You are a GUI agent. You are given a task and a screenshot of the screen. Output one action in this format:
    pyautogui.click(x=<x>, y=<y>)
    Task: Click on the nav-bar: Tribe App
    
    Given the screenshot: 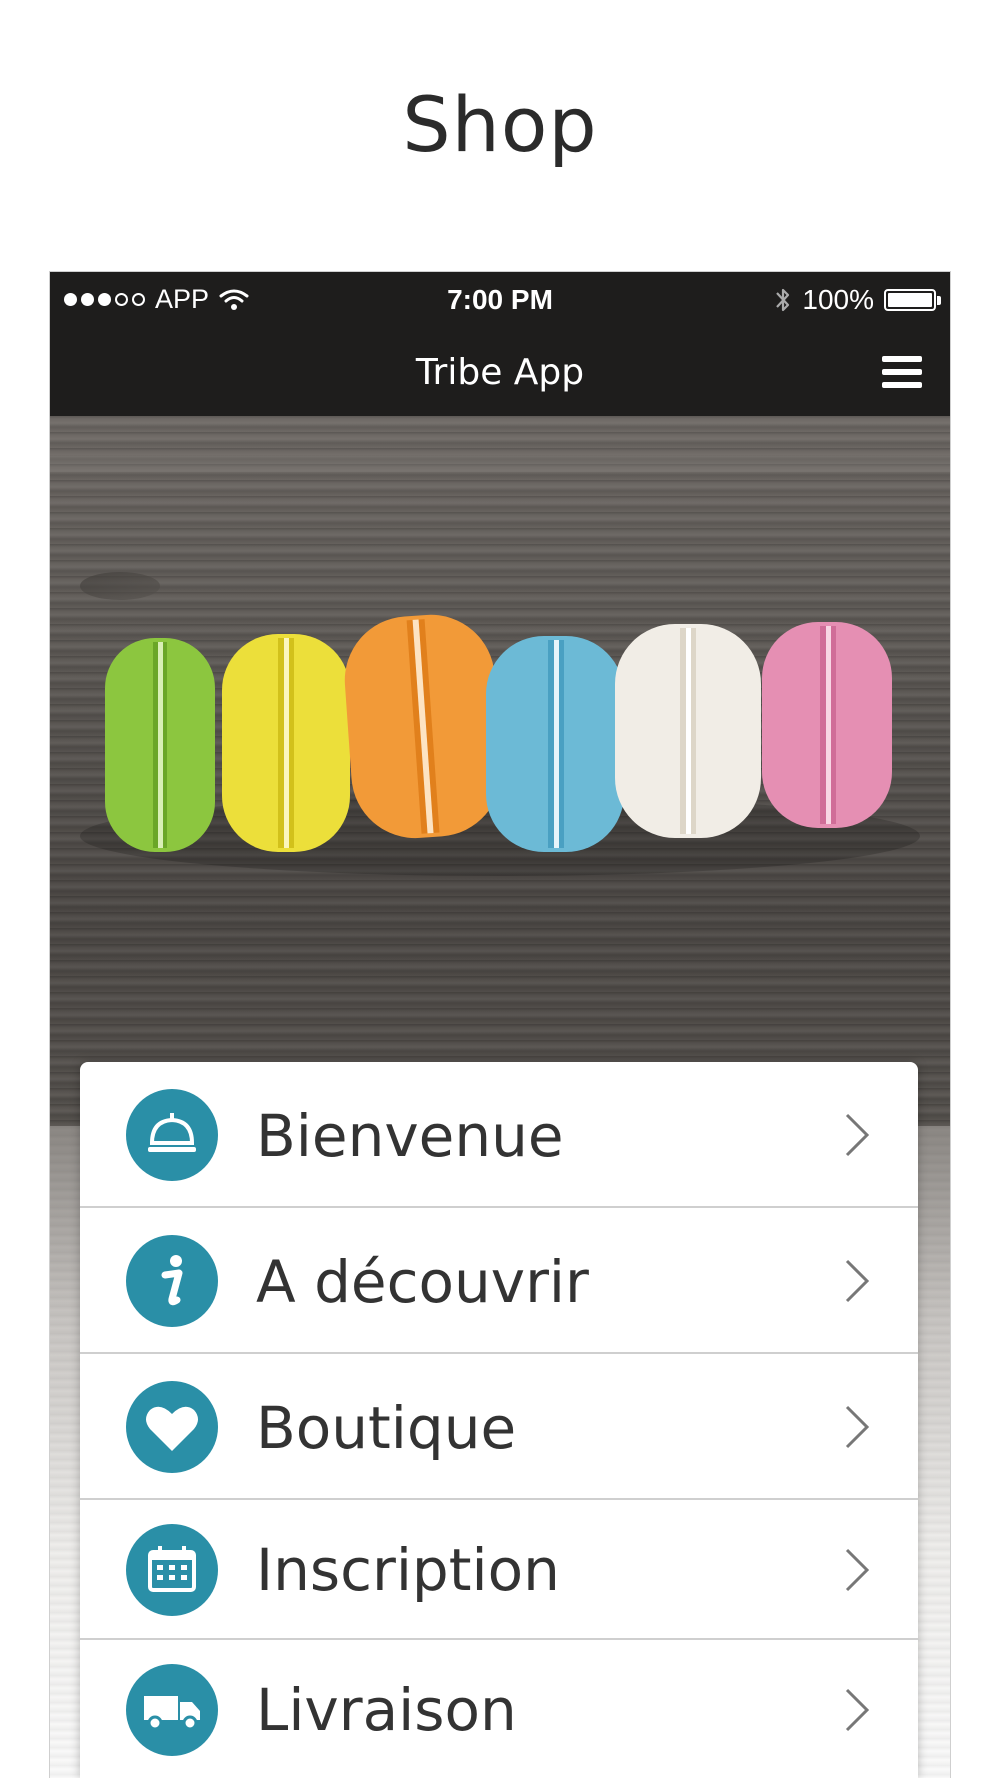 What is the action you would take?
    pyautogui.click(x=500, y=373)
    